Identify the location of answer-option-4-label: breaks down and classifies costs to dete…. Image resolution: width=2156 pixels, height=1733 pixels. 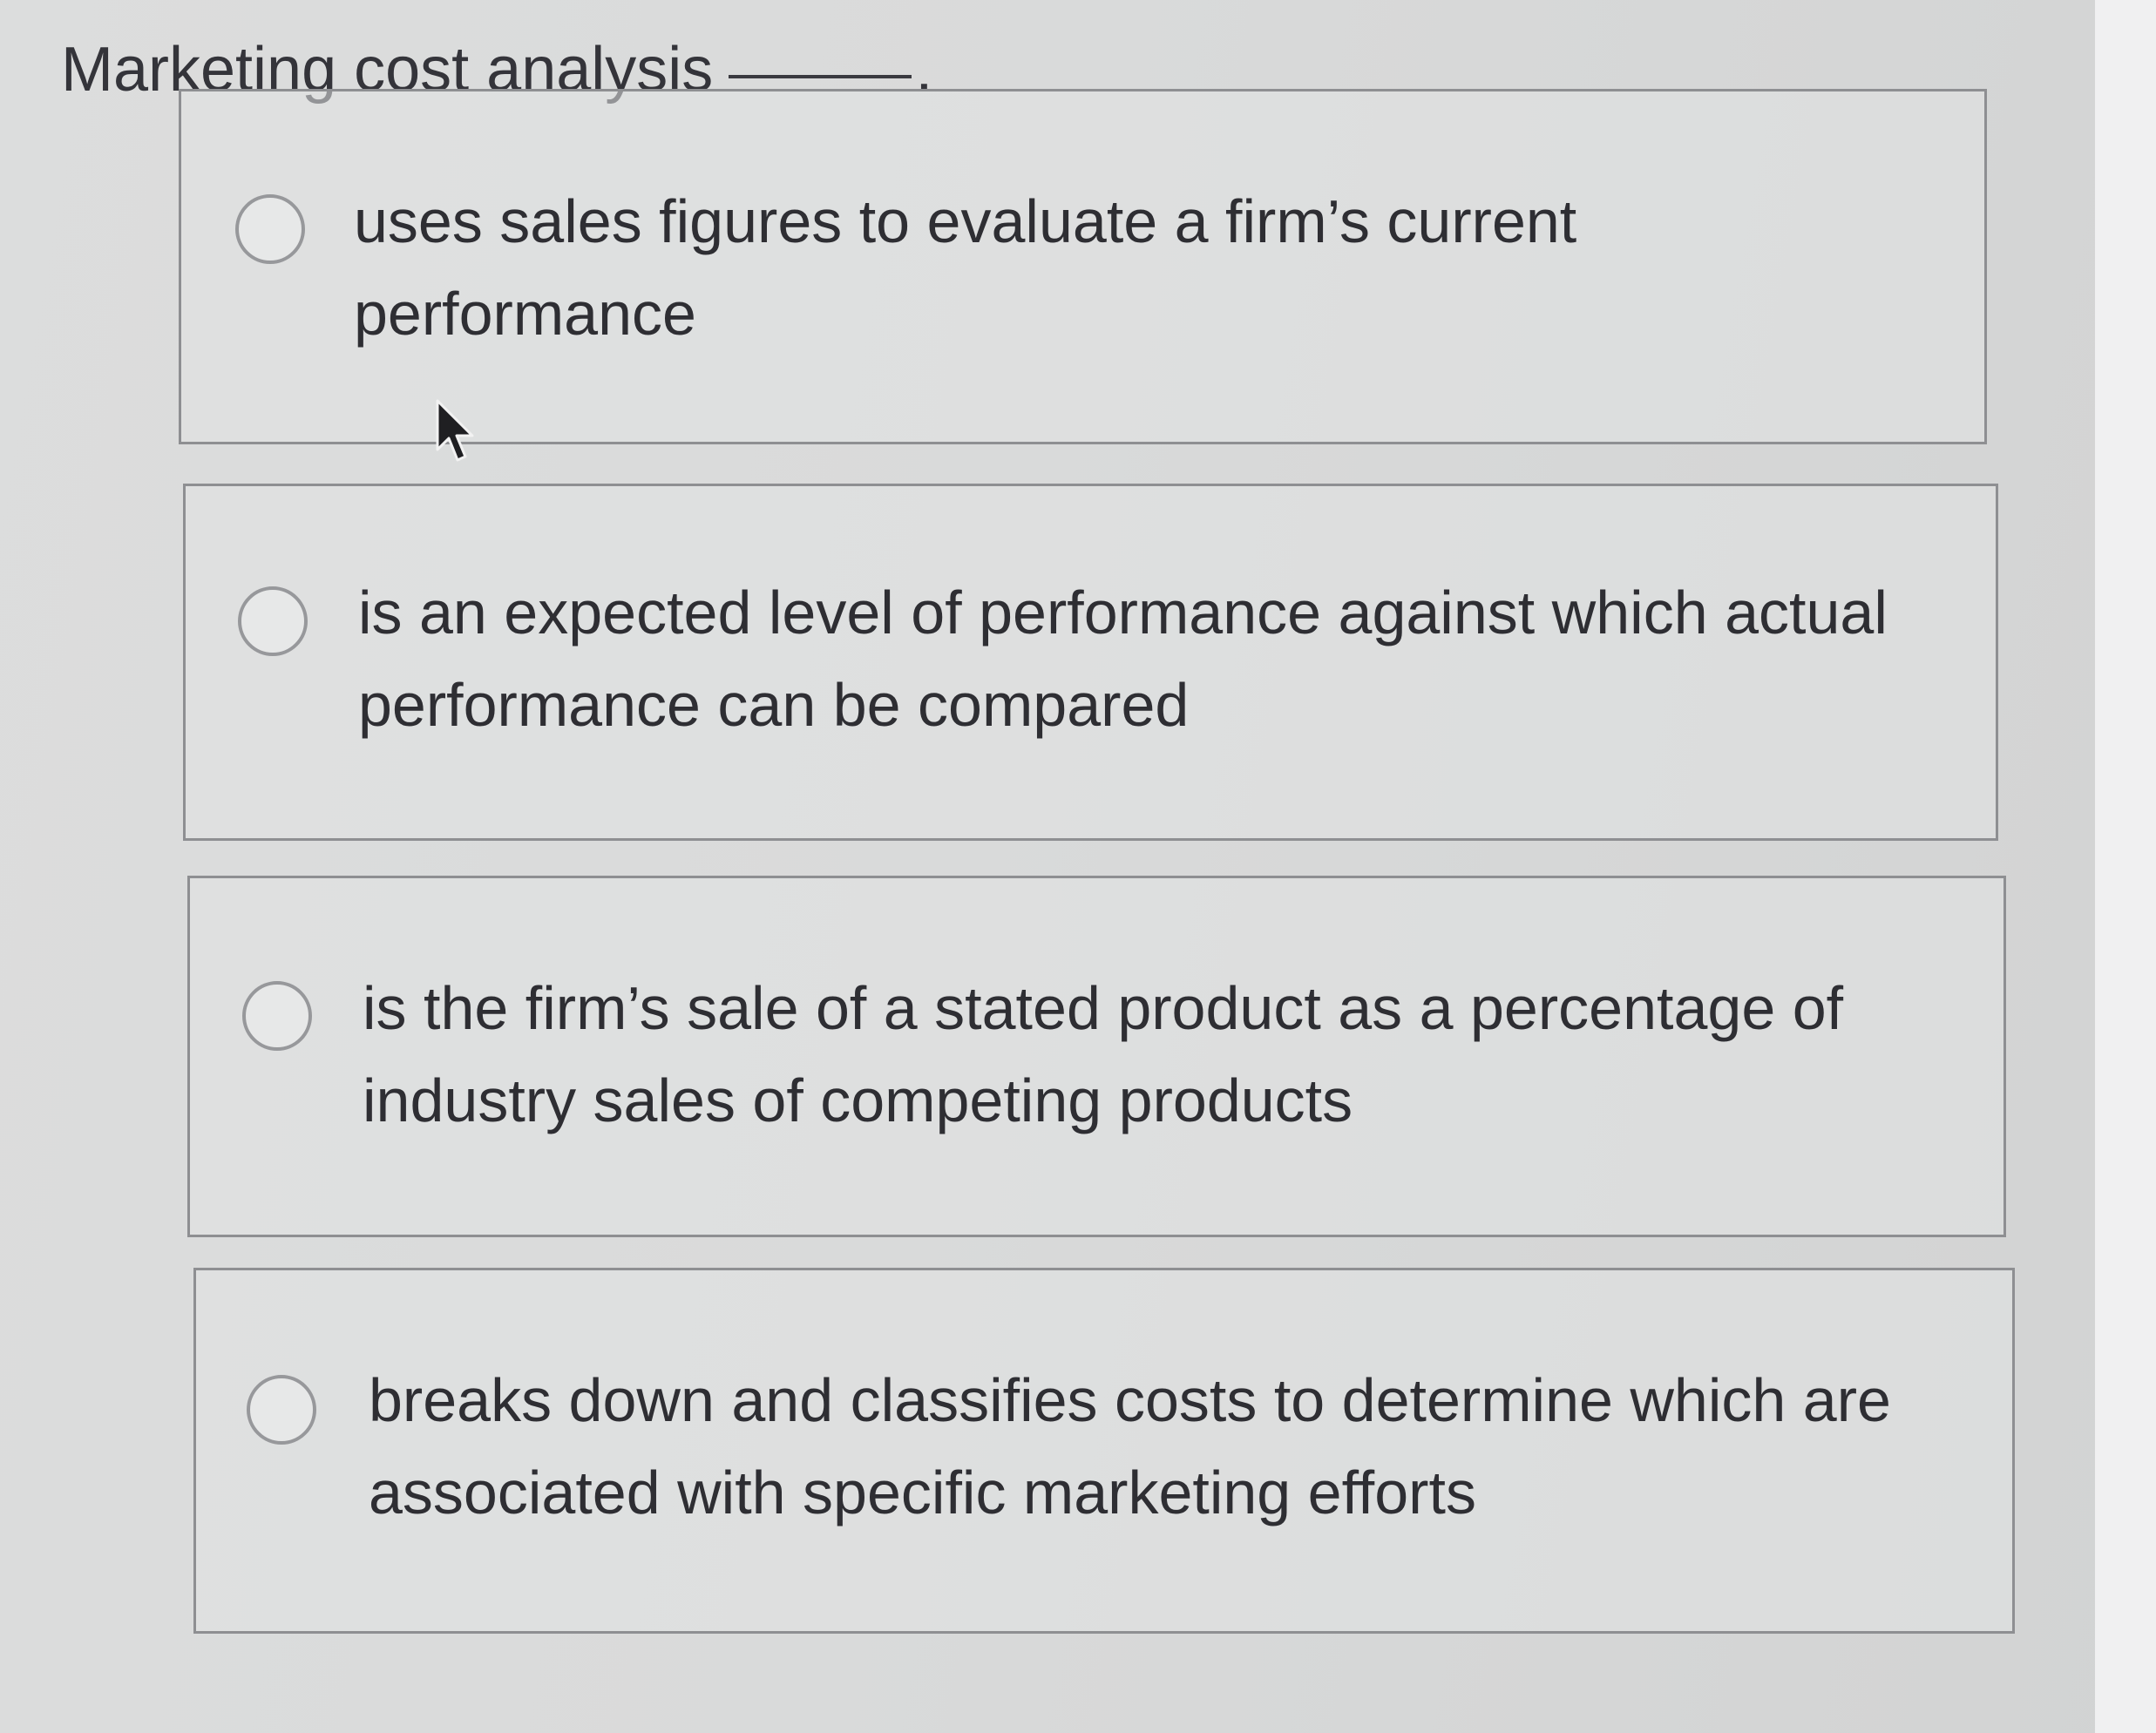
(1130, 1446).